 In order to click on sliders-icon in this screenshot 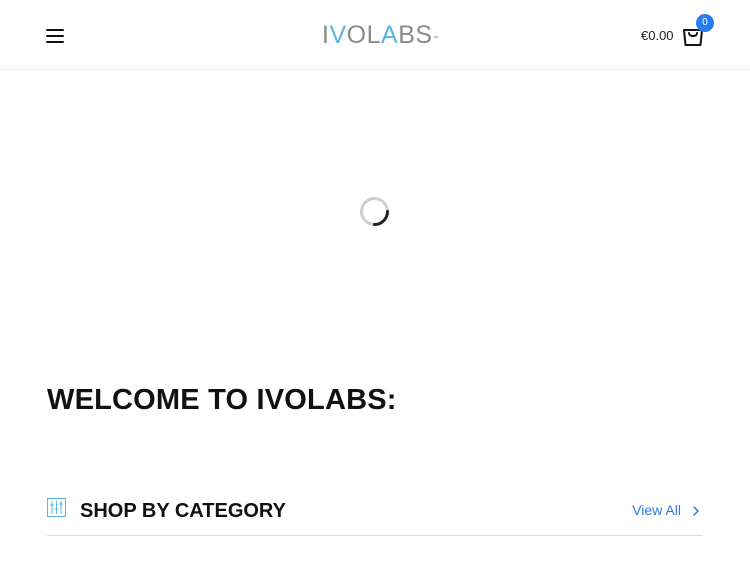, I will do `click(56, 507)`.